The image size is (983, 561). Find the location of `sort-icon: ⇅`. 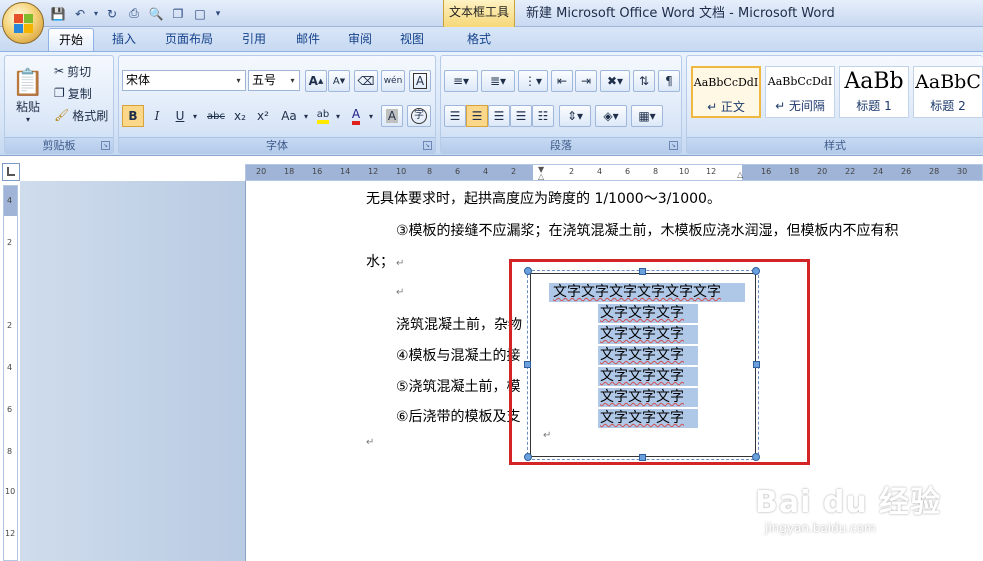

sort-icon: ⇅ is located at coordinates (644, 81).